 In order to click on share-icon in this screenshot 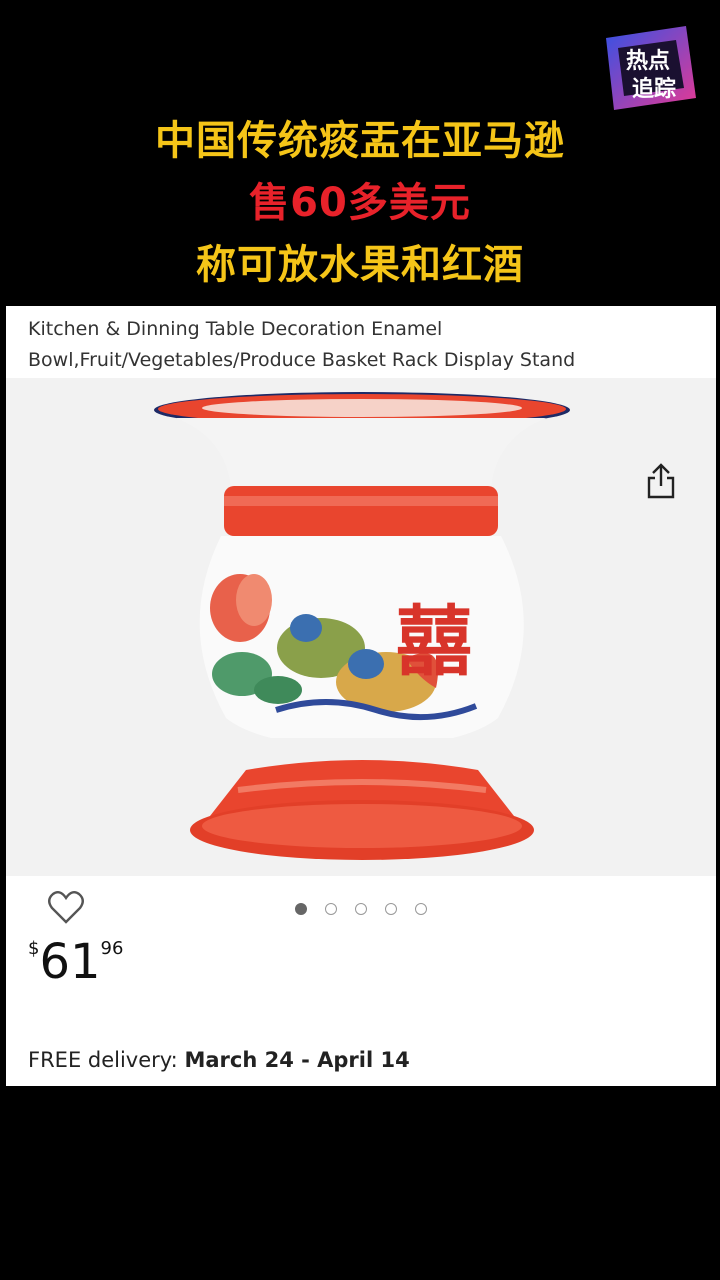, I will do `click(661, 481)`.